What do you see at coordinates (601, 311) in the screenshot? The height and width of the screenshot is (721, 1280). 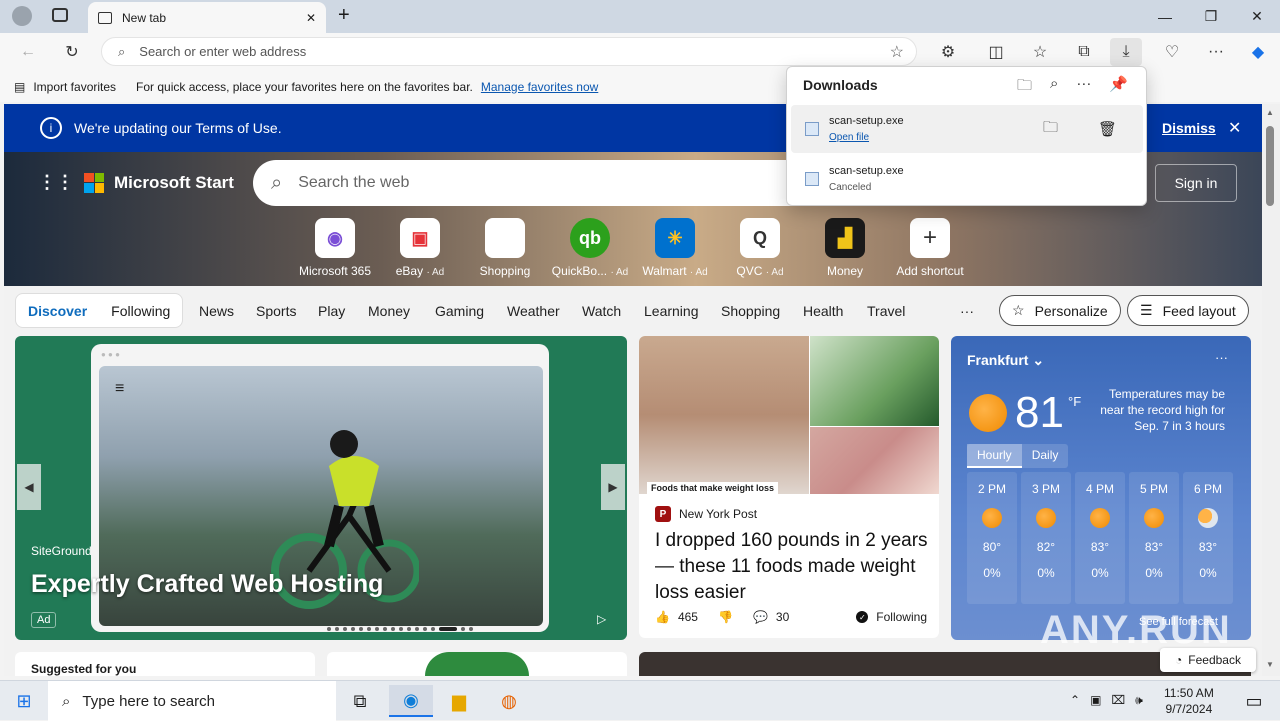 I see `nav-watch: Watch` at bounding box center [601, 311].